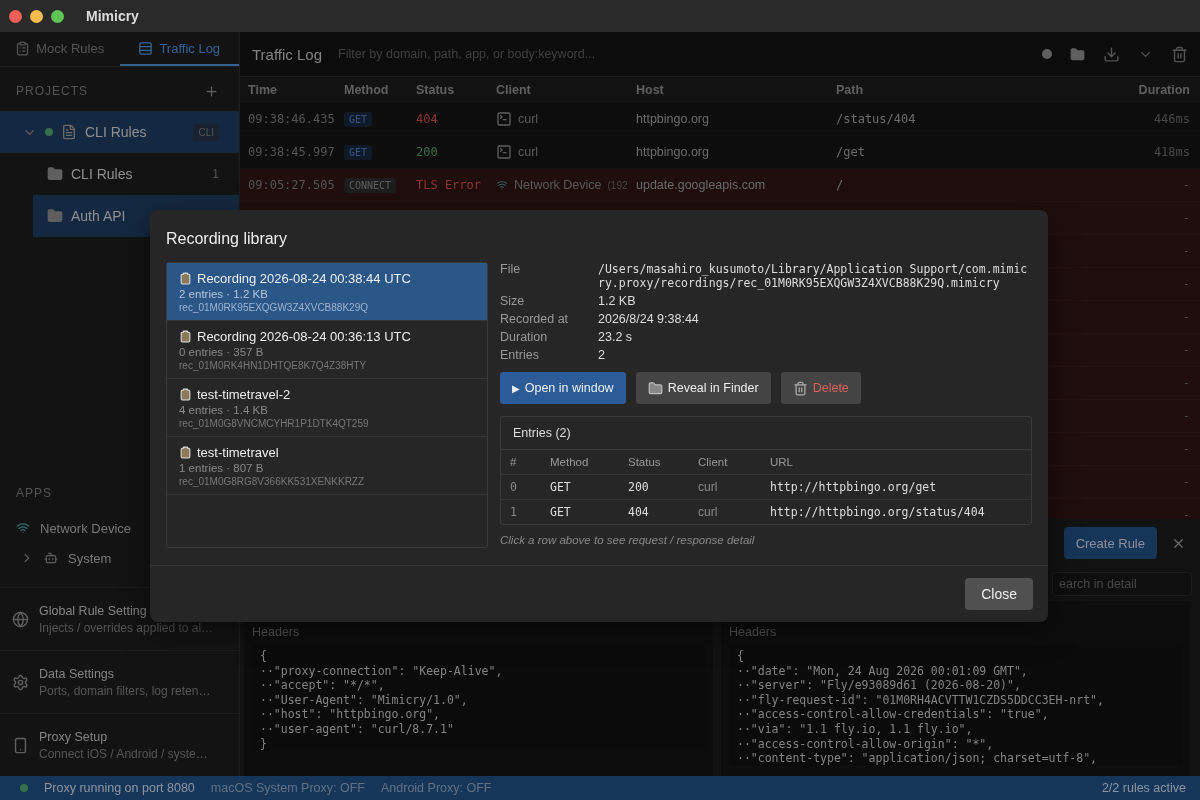 The image size is (1200, 800). I want to click on column-header: URL, so click(782, 462).